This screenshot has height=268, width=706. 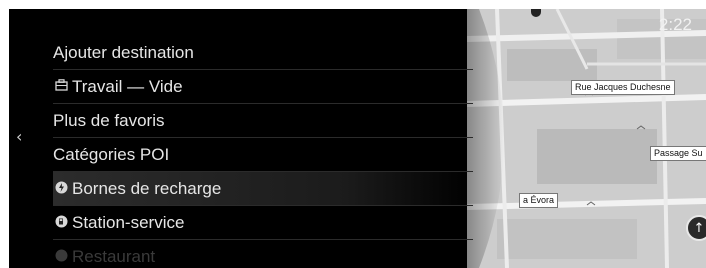 I want to click on back-arrow-icon: ‹, so click(x=19, y=136).